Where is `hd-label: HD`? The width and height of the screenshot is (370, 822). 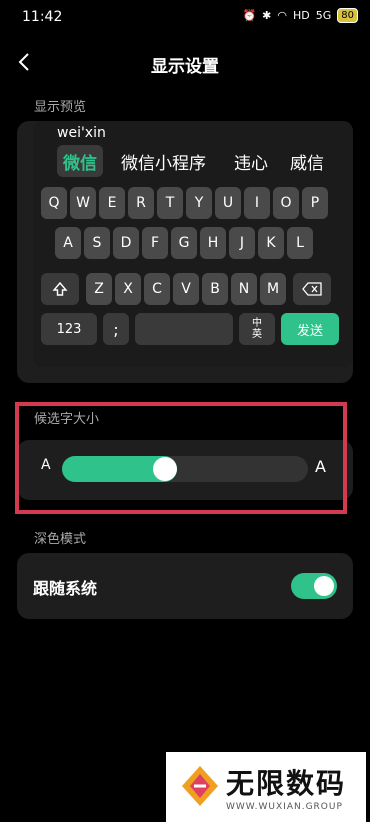 hd-label: HD is located at coordinates (301, 15).